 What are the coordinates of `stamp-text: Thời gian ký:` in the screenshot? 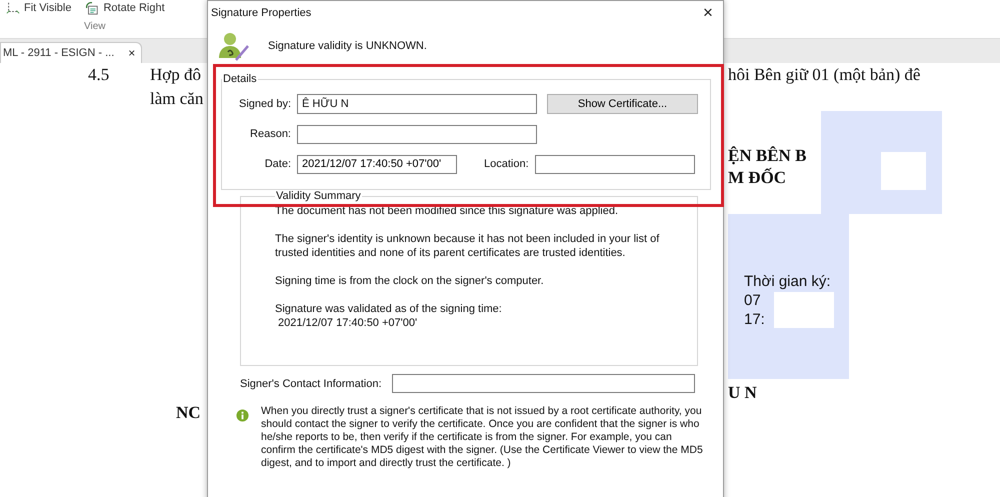 It's located at (787, 281).